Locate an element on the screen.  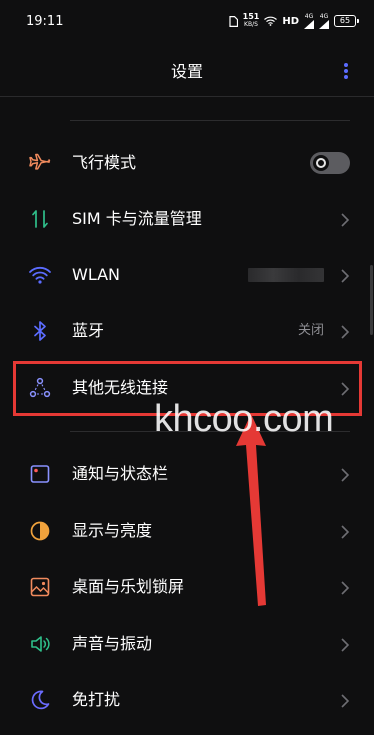
settings-item-bluetooth: 蓝牙 关闭 is located at coordinates (187, 331).